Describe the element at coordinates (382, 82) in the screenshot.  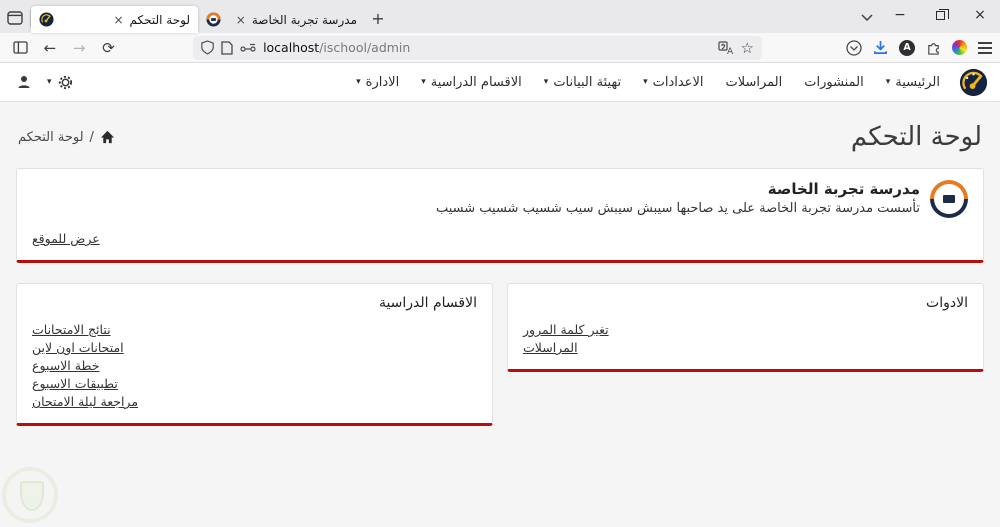
I see `nav-label: الادارة` at that location.